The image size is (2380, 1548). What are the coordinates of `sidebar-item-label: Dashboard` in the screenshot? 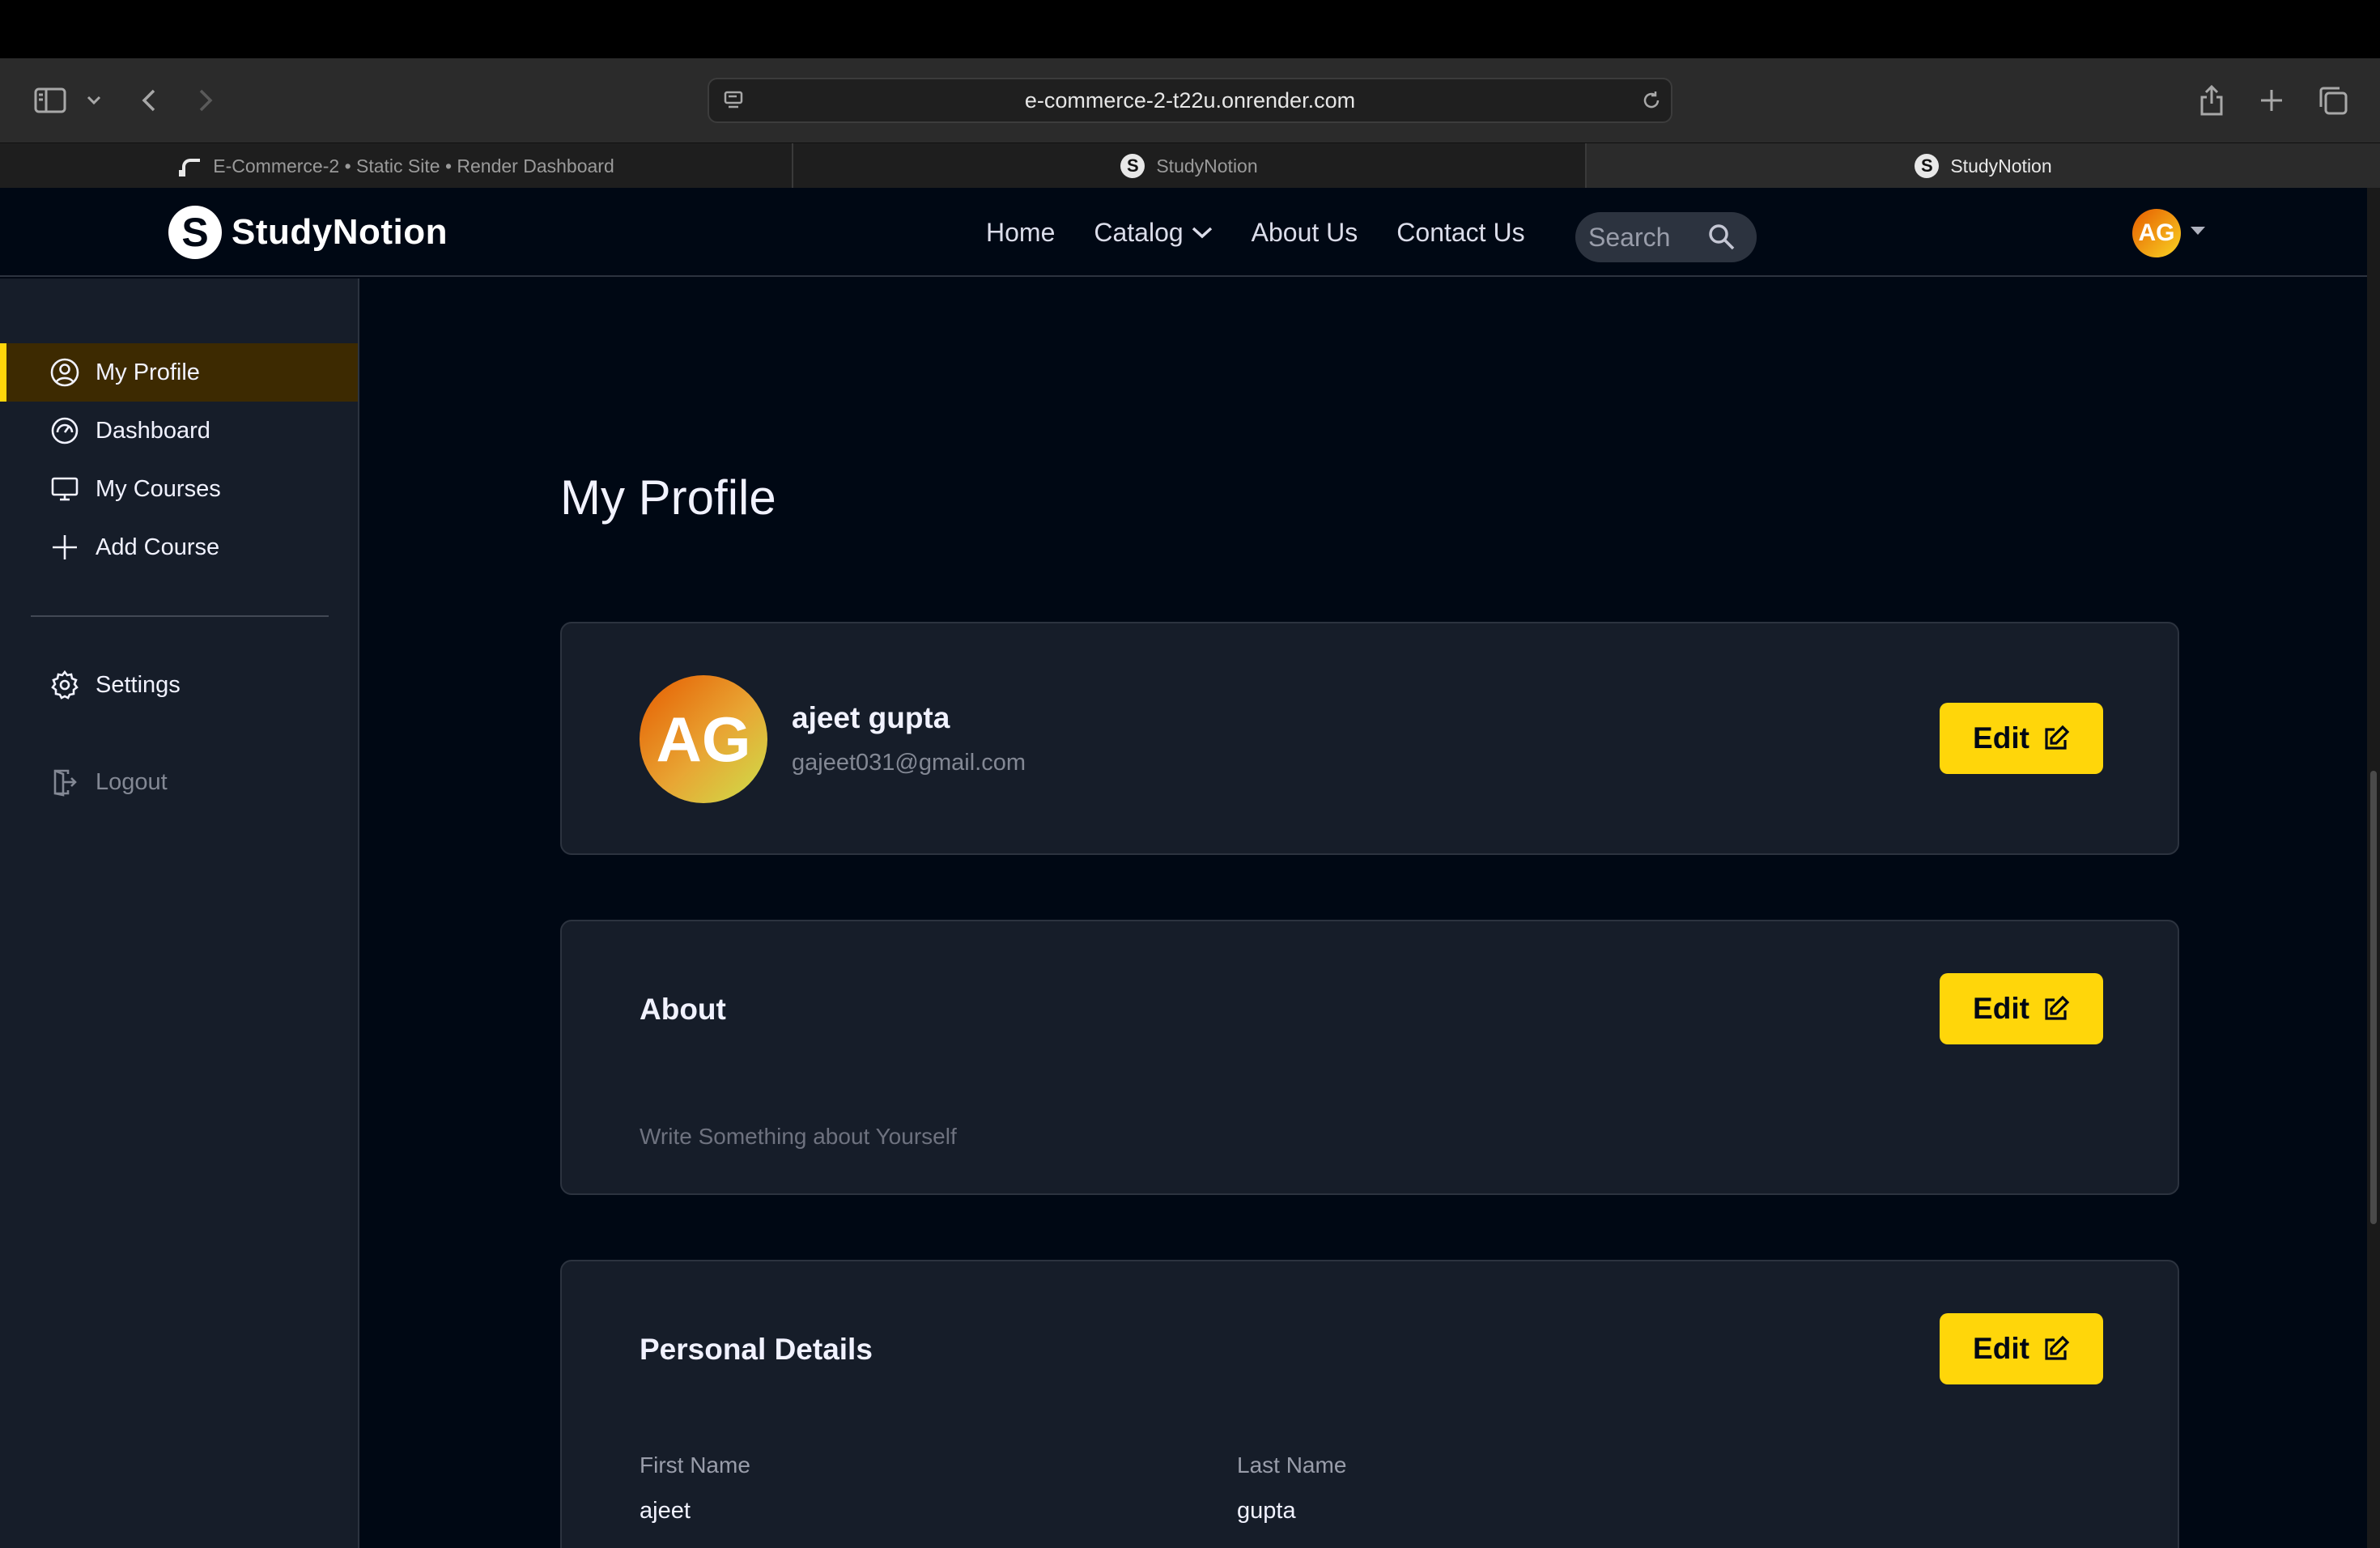 It's located at (153, 431).